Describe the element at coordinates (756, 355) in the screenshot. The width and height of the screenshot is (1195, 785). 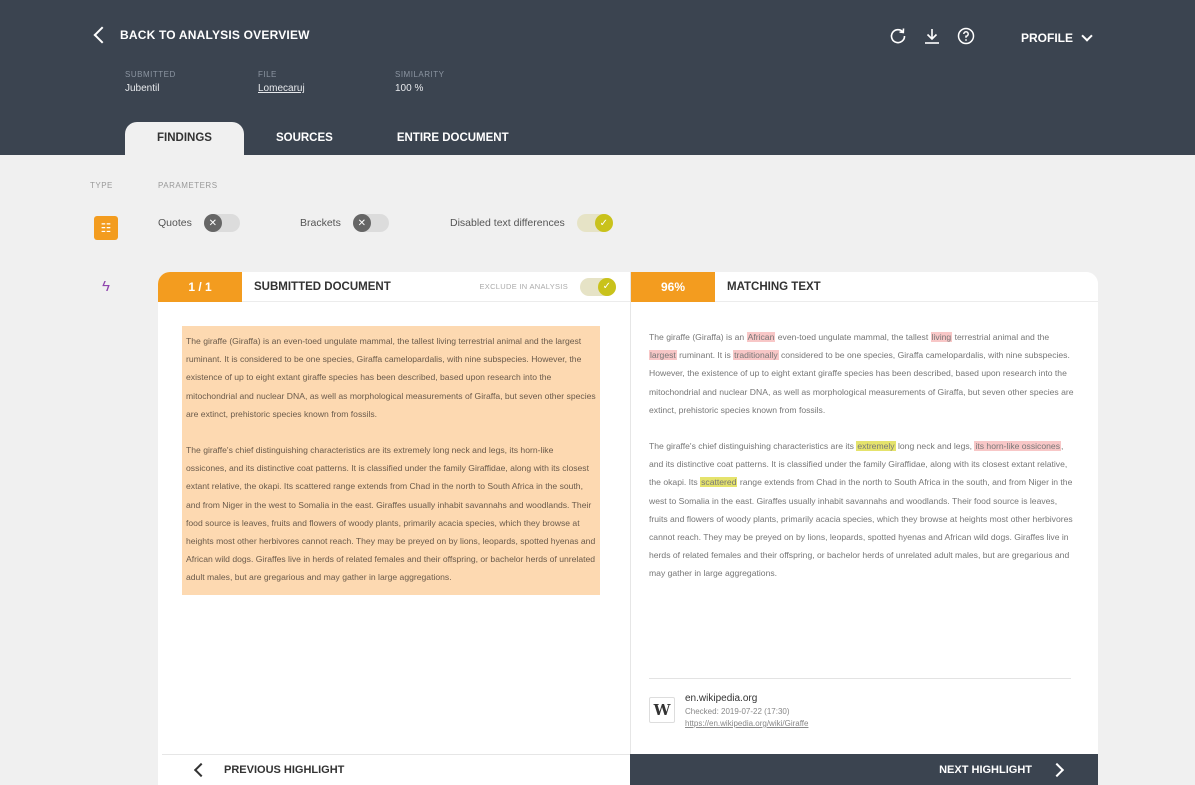
I see `diff-highlight: traditionally` at that location.